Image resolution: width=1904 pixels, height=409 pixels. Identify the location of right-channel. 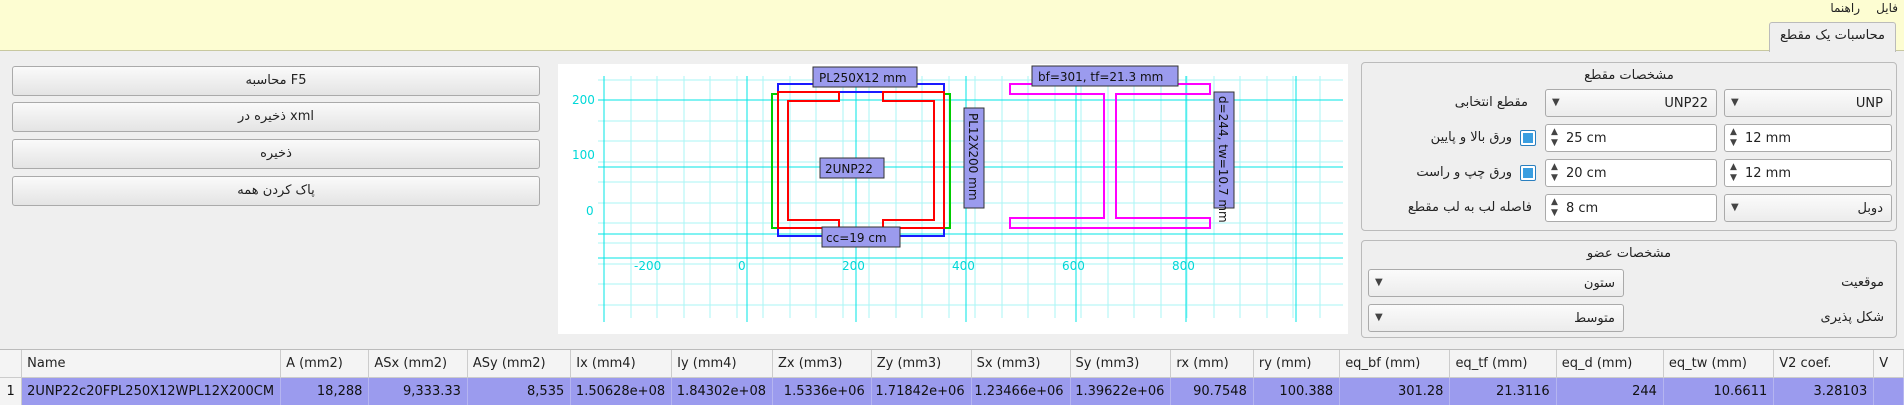
(913, 160).